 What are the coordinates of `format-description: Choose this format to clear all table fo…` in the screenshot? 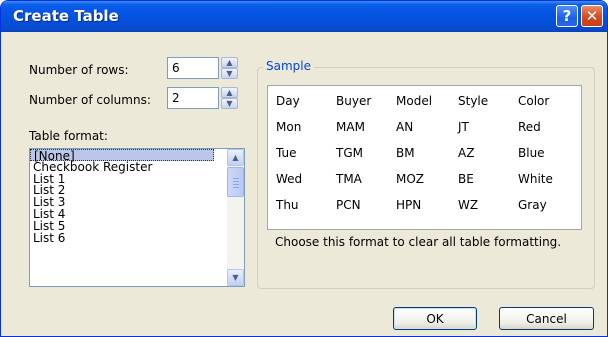 It's located at (418, 242).